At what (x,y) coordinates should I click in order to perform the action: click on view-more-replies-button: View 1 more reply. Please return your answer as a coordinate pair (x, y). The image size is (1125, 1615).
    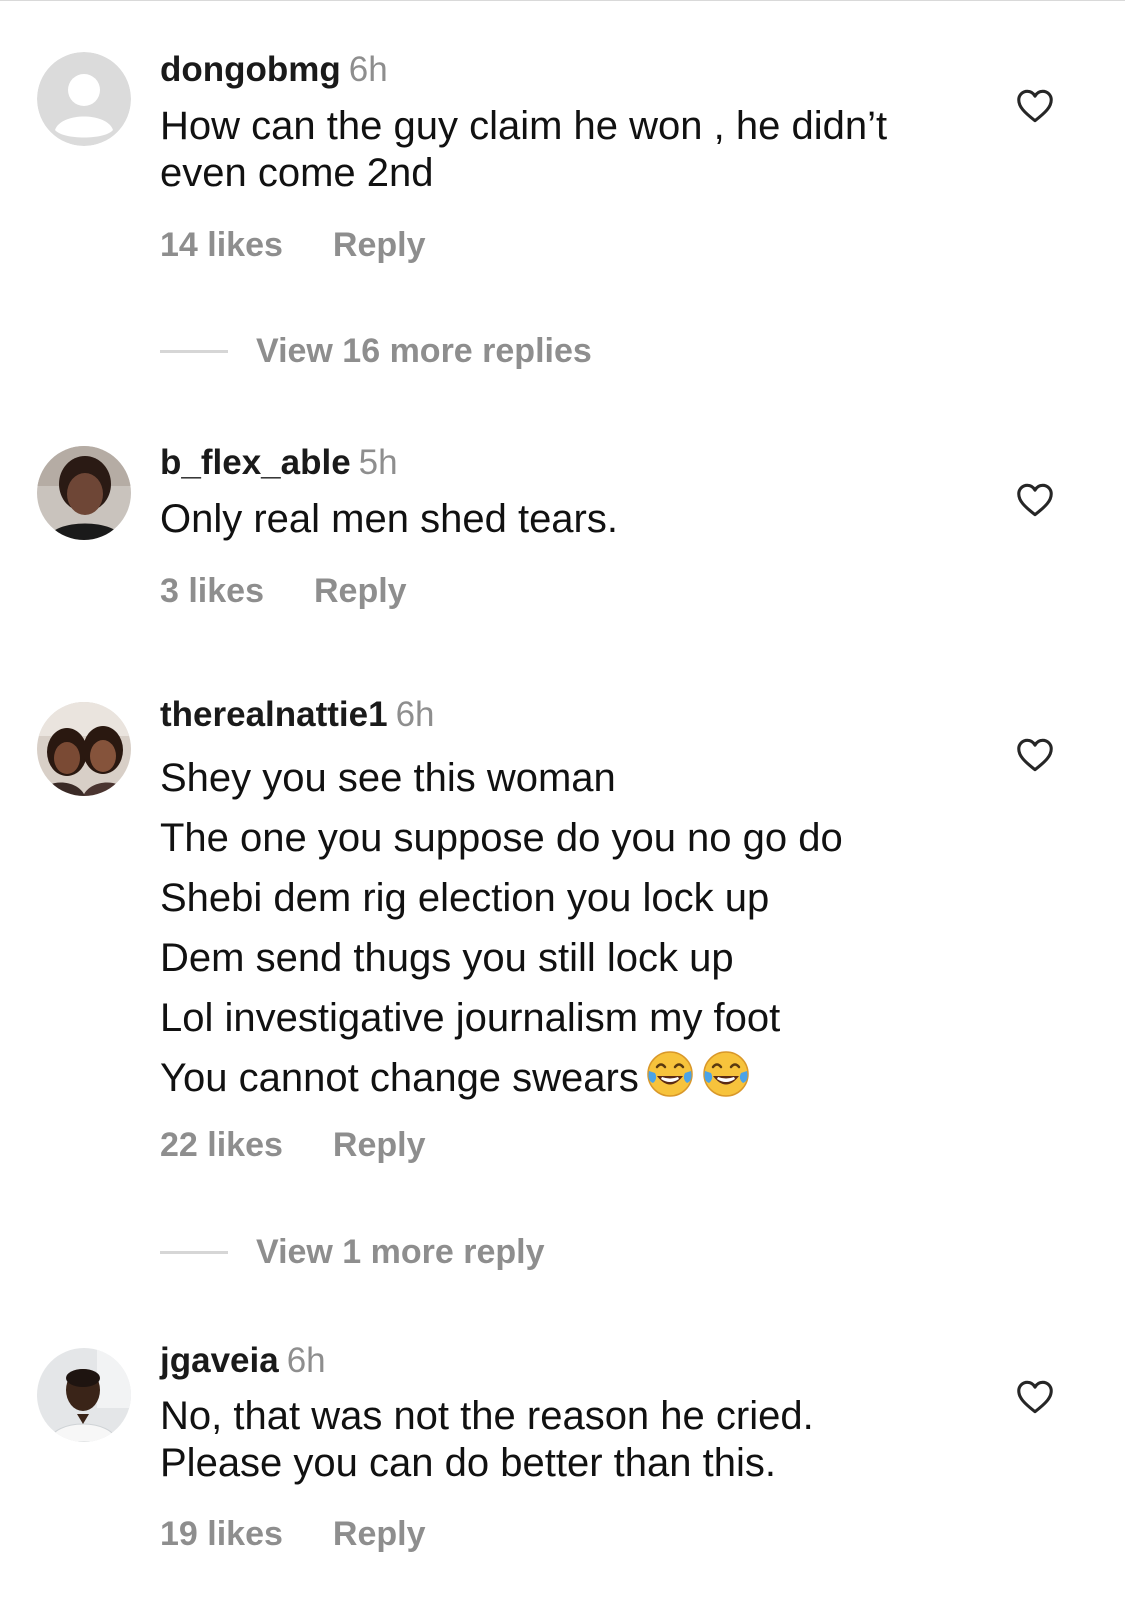
    Looking at the image, I should click on (352, 1252).